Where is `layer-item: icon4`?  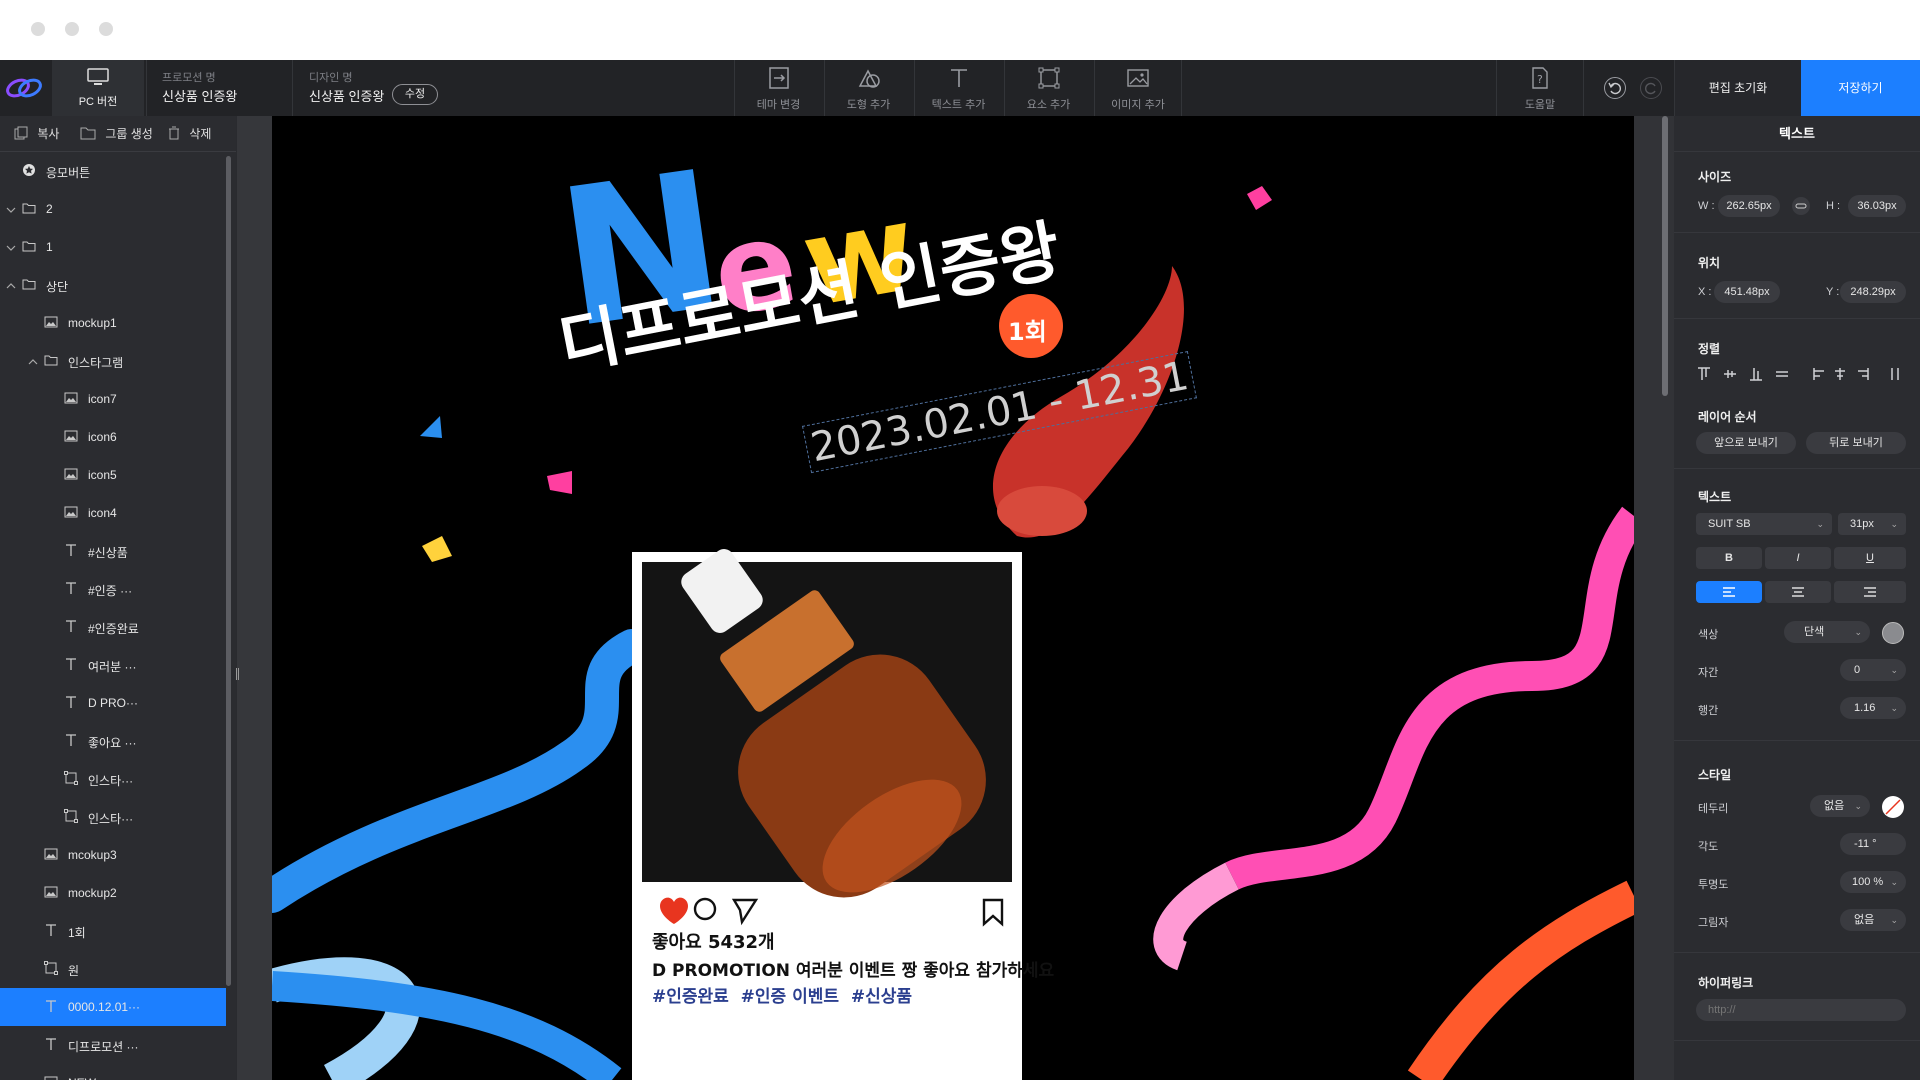
layer-item: icon4 is located at coordinates (113, 513).